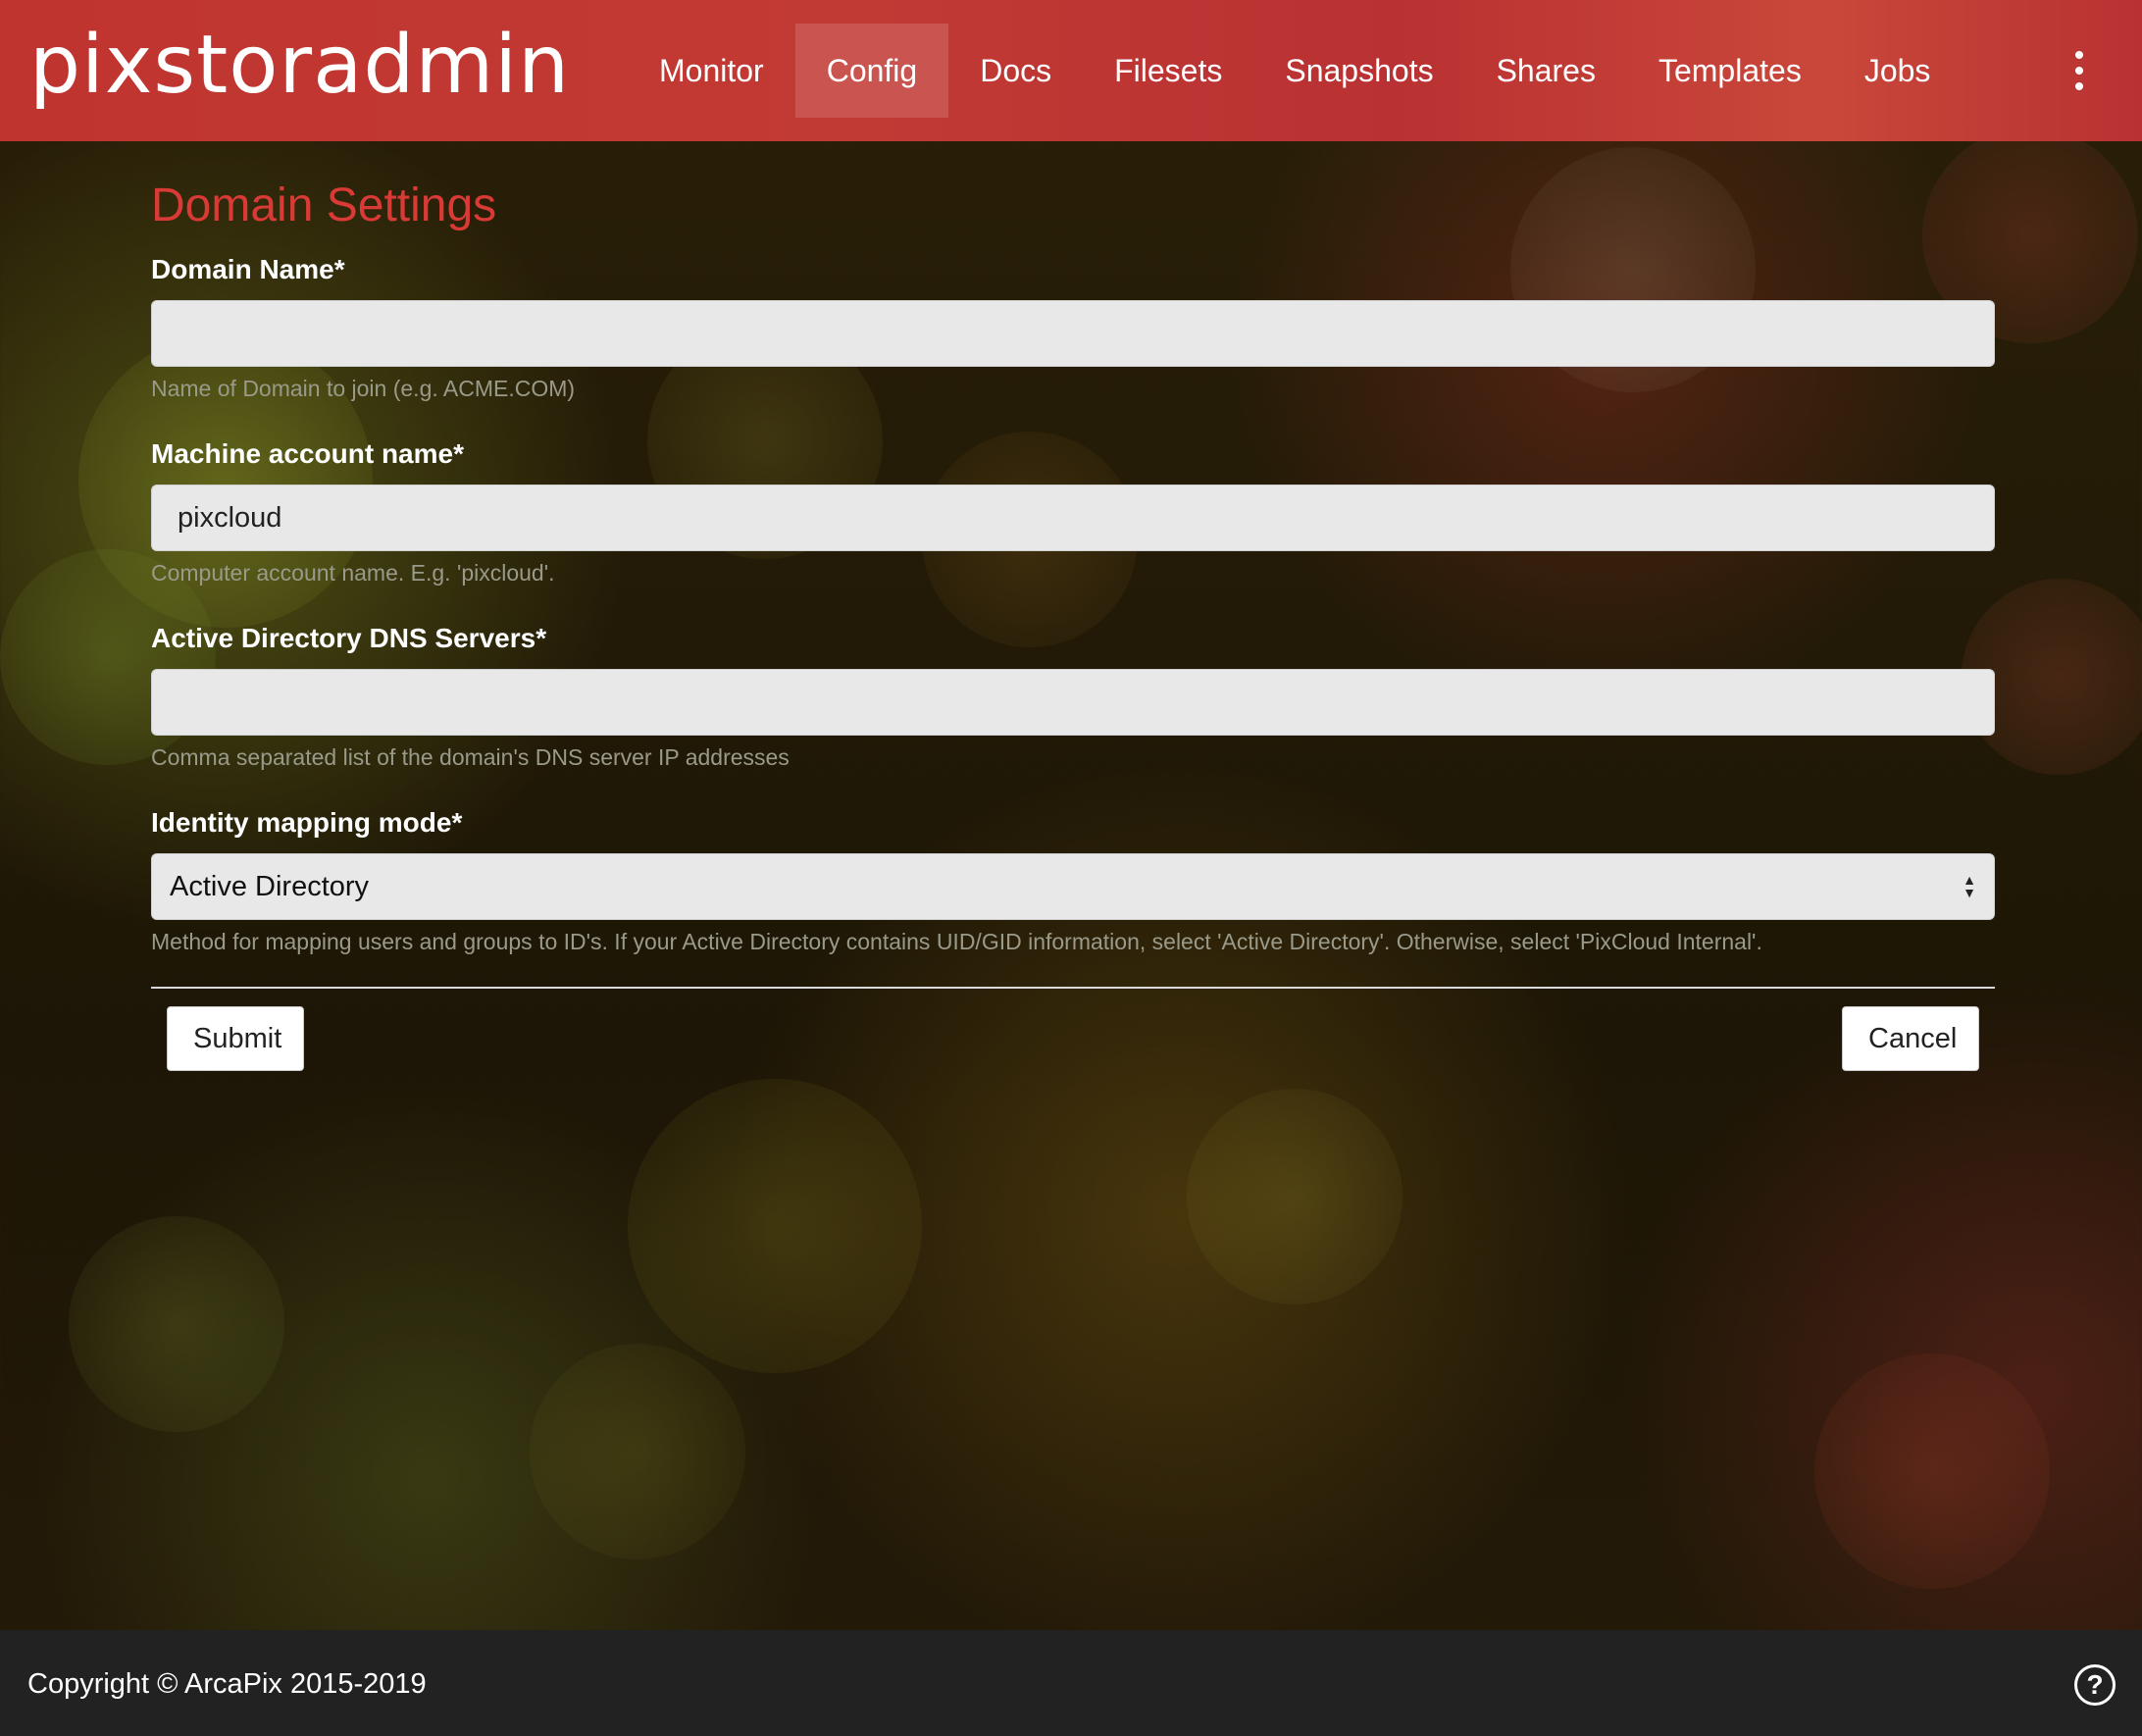 The width and height of the screenshot is (2142, 1736). Describe the element at coordinates (1071, 1683) in the screenshot. I see `footer: Copyright © ArcaPix 2015-2019 ?` at that location.